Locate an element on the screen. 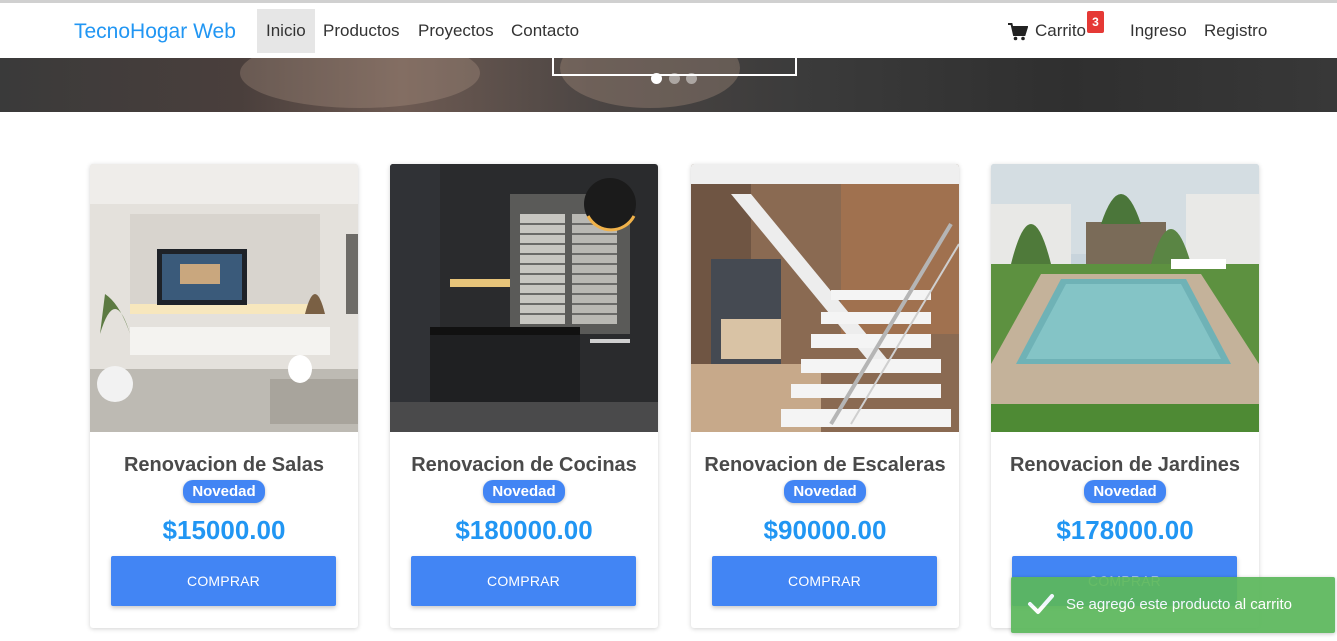  toast-message: Se agregó este producto al carrito is located at coordinates (1179, 604).